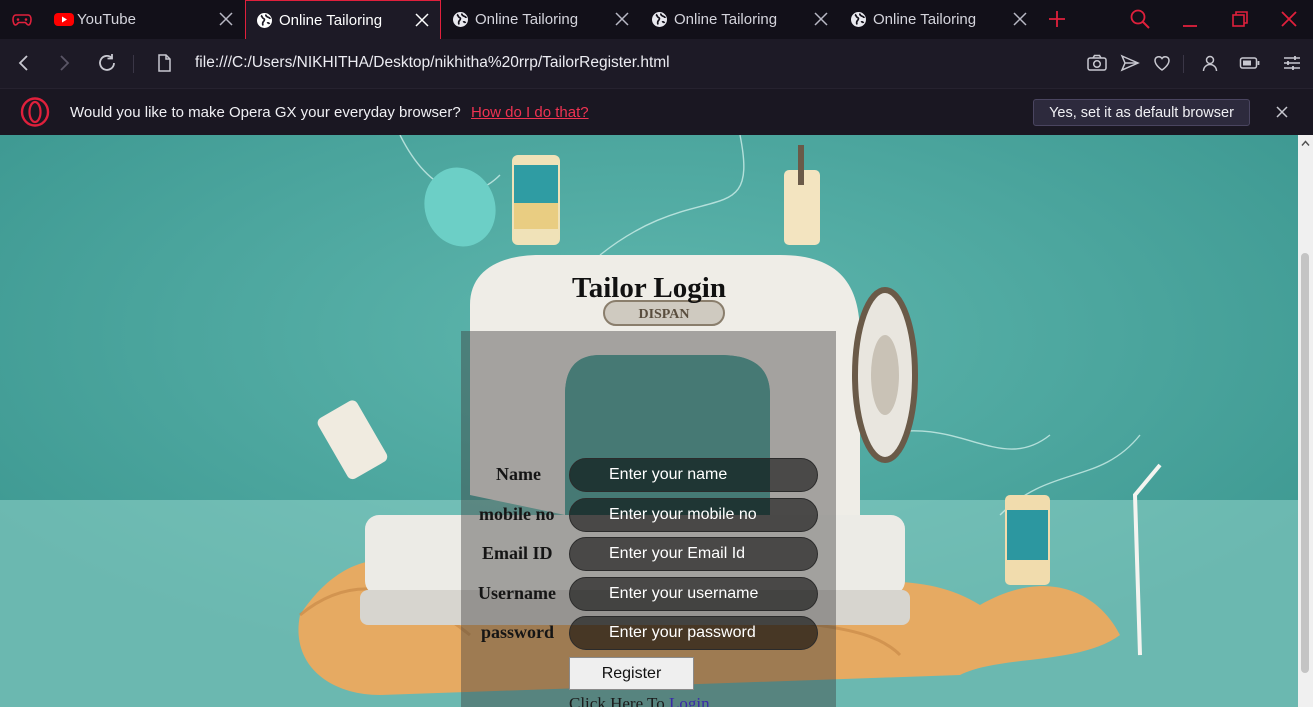 This screenshot has width=1313, height=707. I want to click on gx-controller-icon, so click(22, 19).